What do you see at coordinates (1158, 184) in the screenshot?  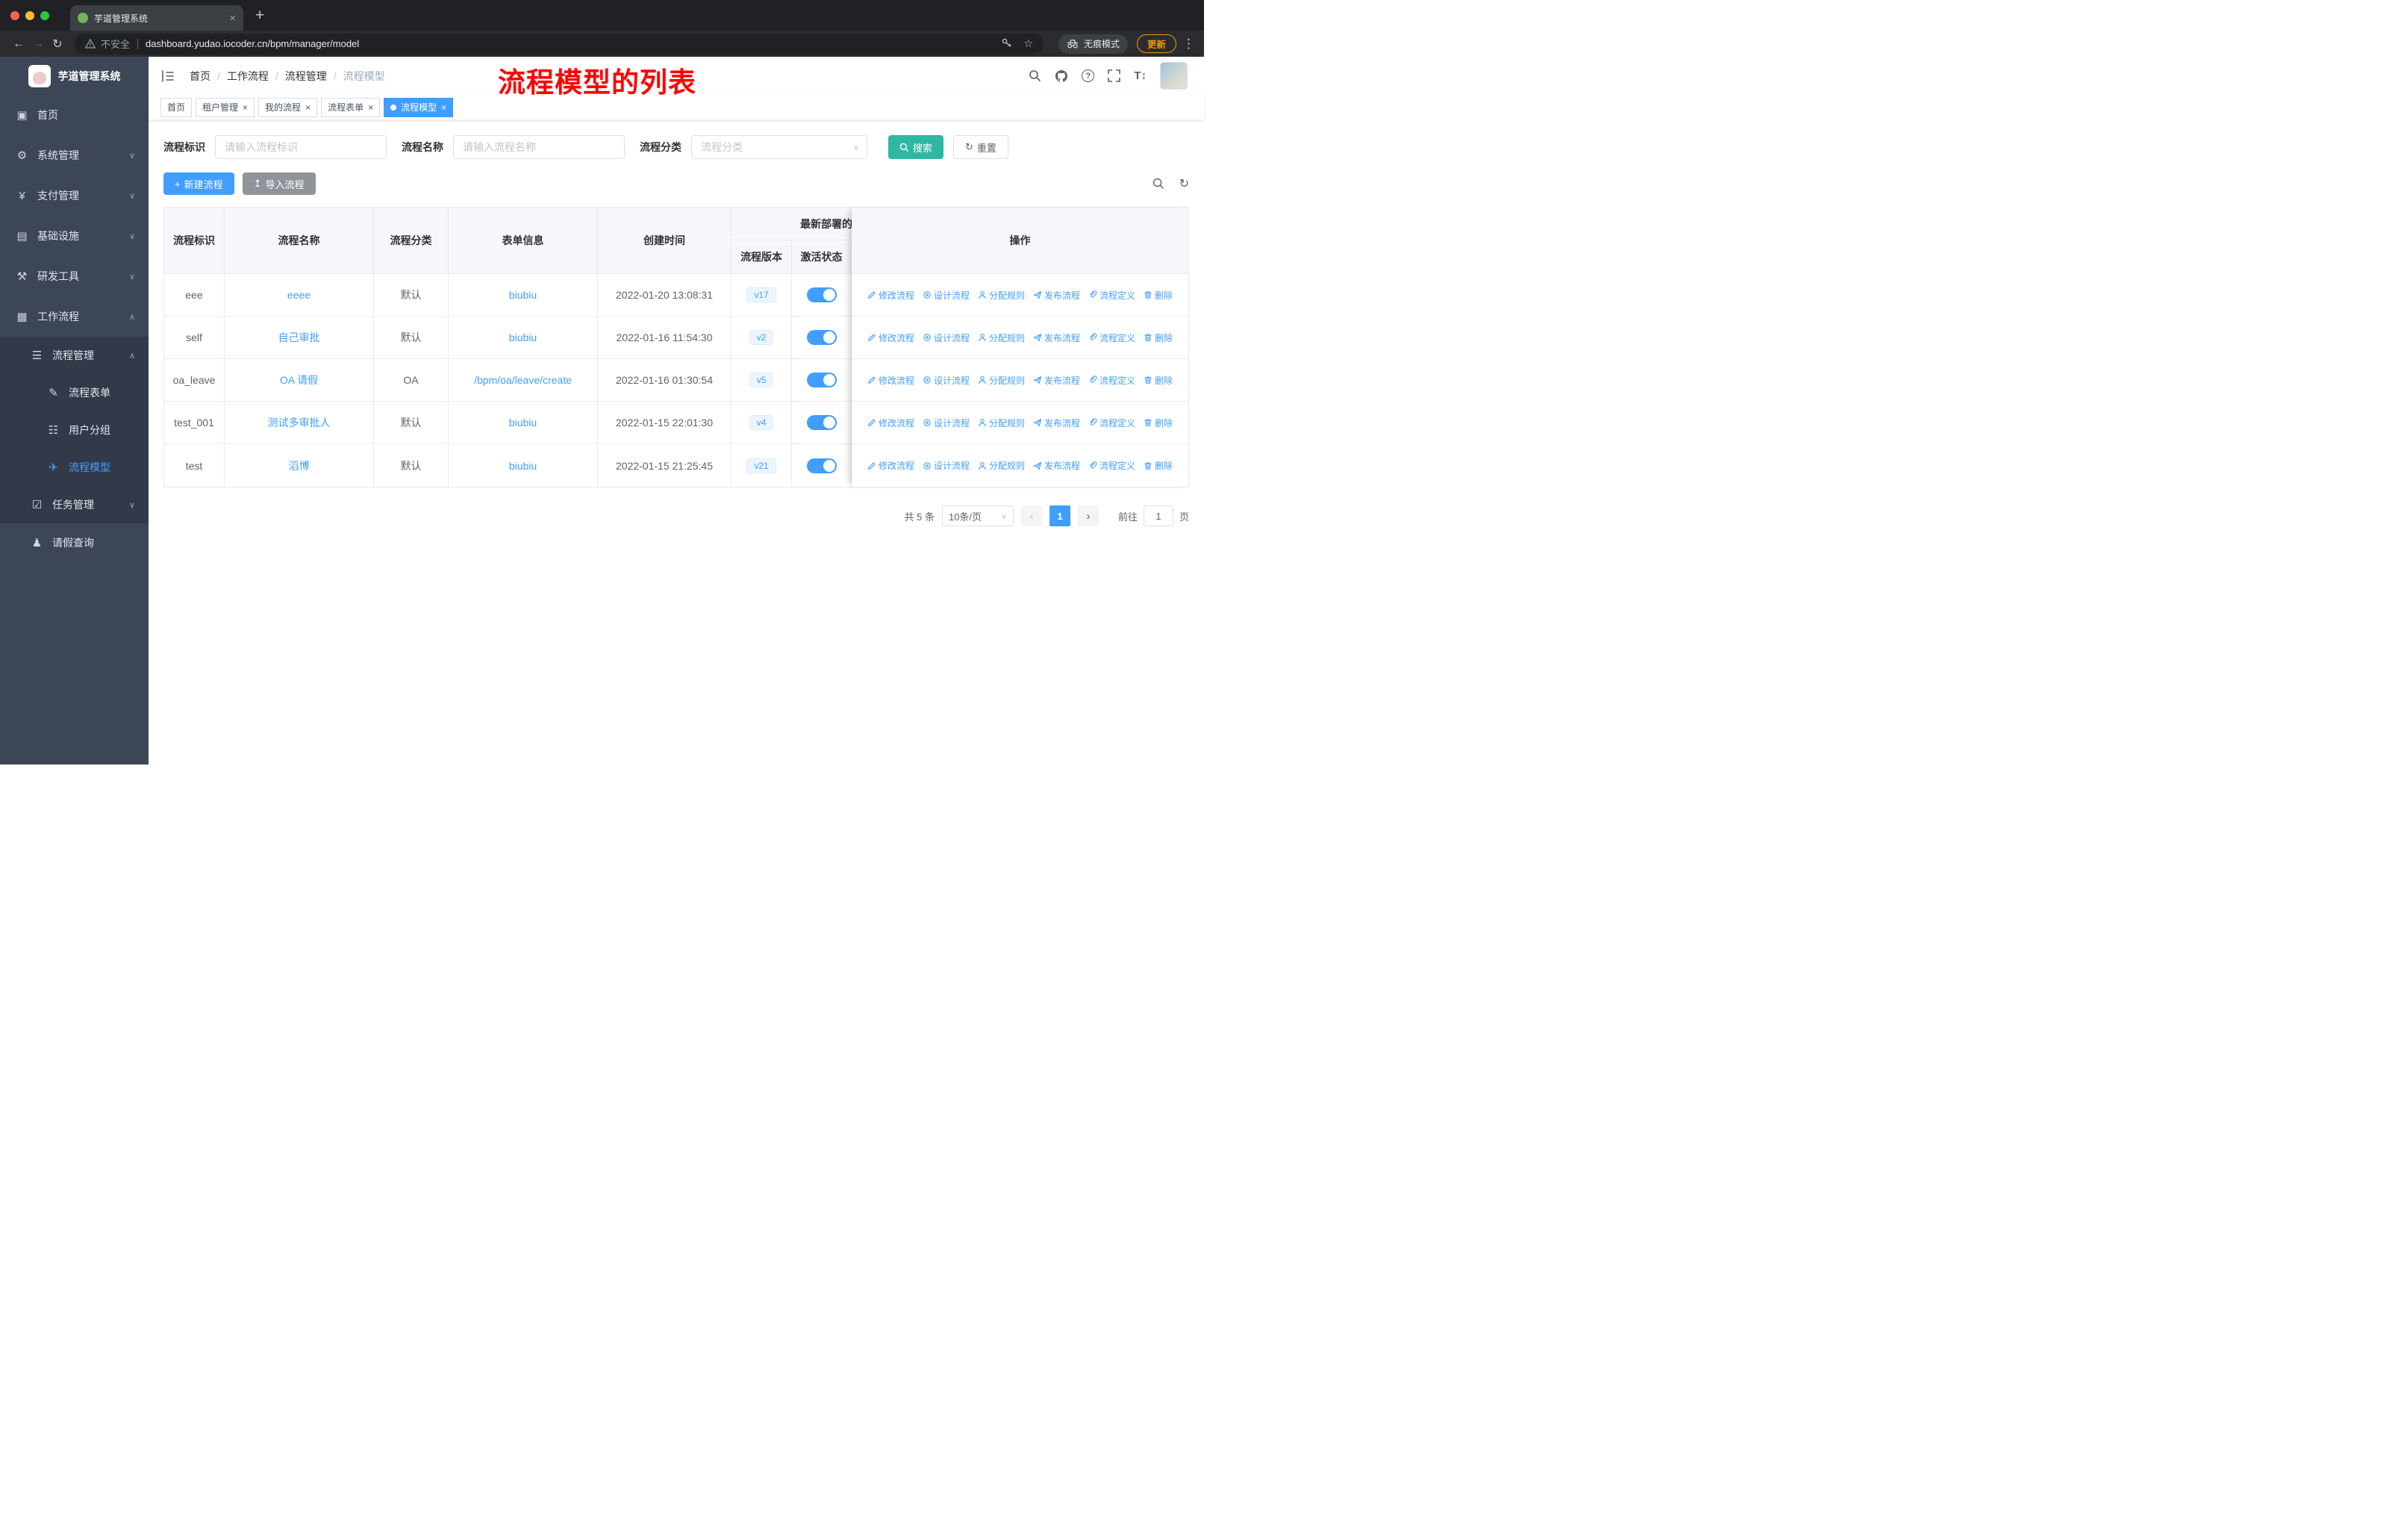 I see `toggle-search-icon` at bounding box center [1158, 184].